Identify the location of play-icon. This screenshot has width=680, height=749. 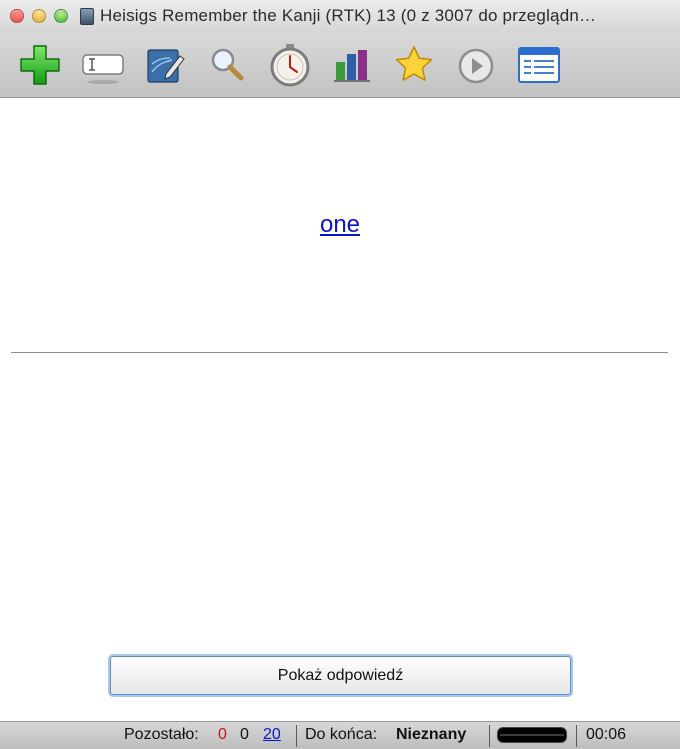
(476, 66).